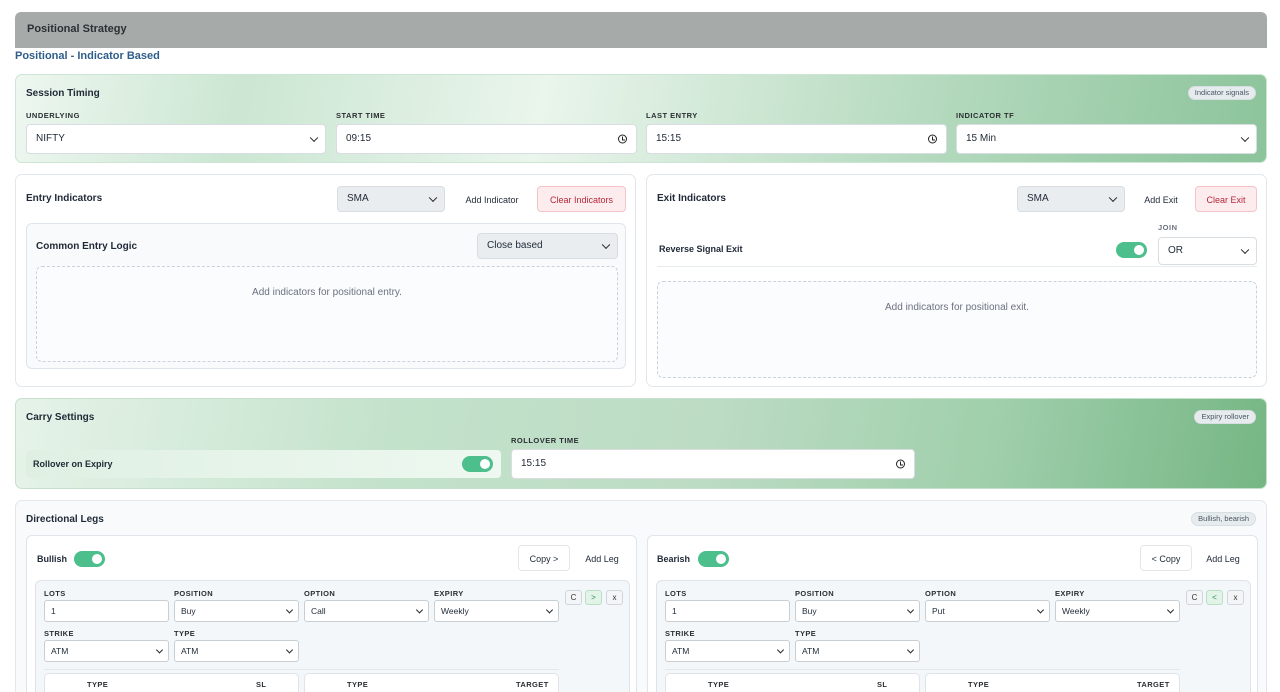  I want to click on bullish-expiry-select: Weekly, so click(496, 611).